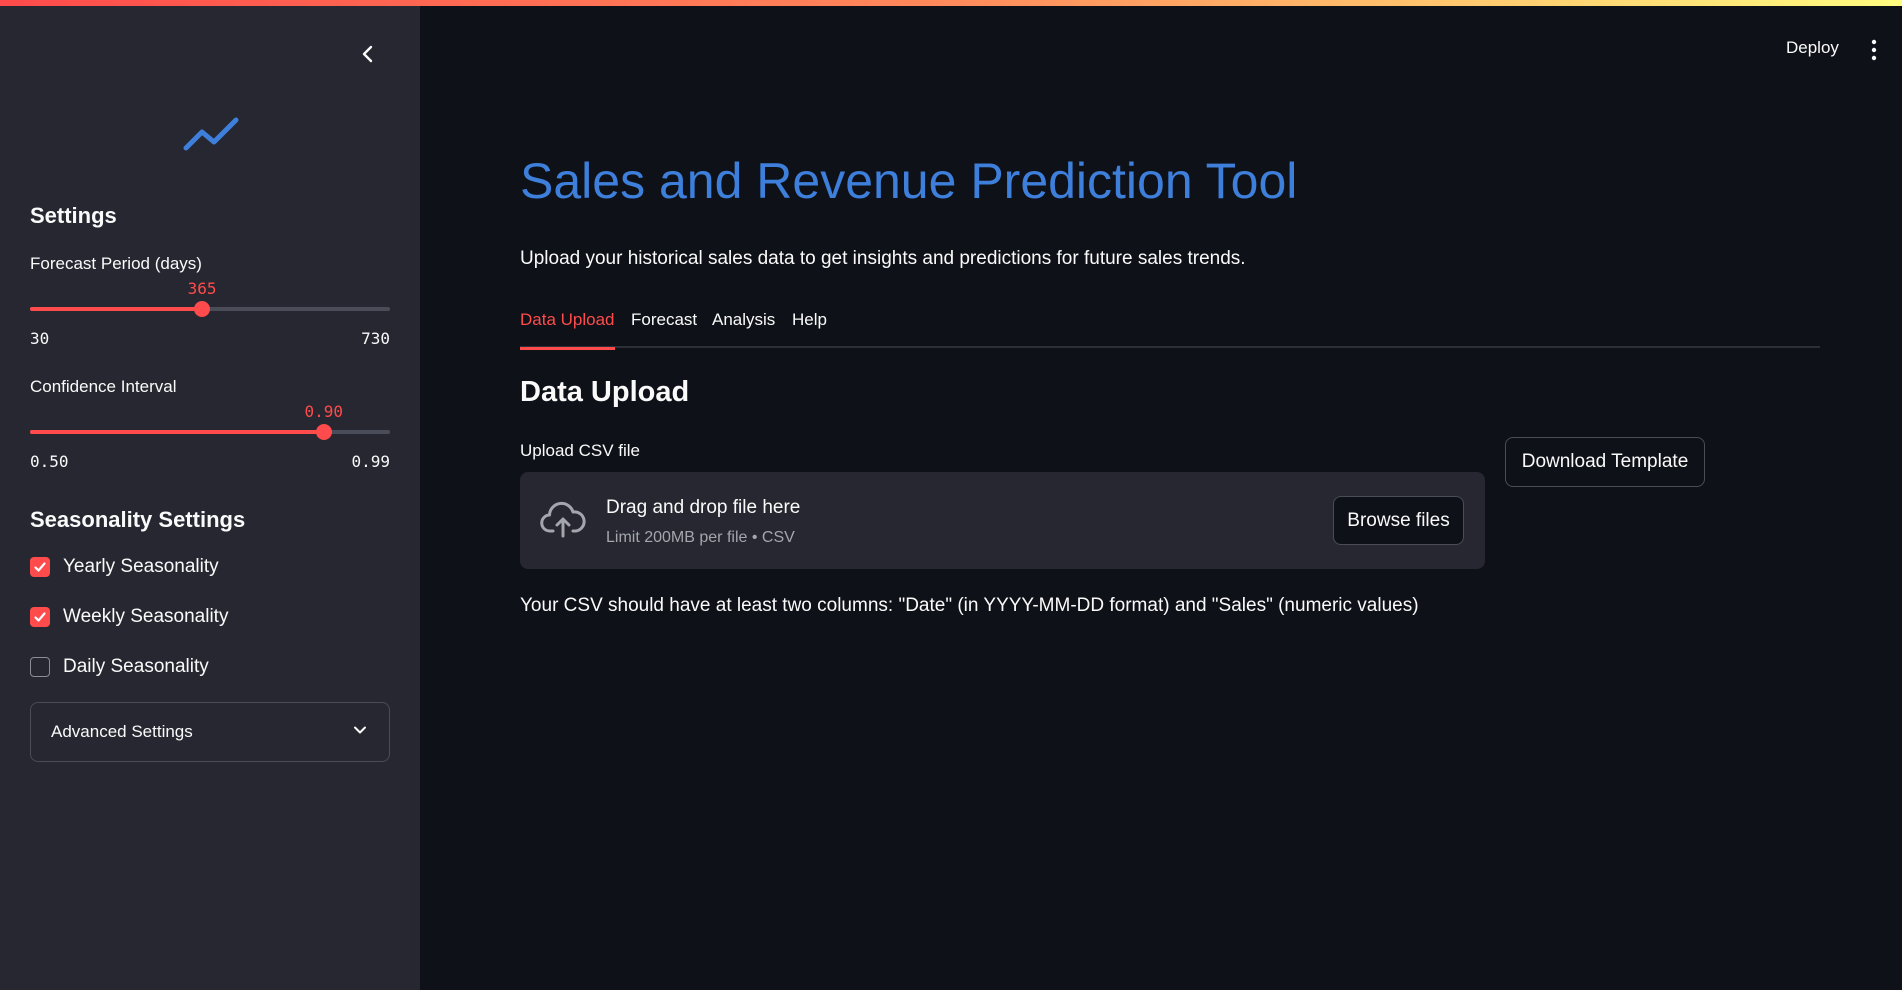 This screenshot has width=1902, height=990. I want to click on upload-limit-text: Limit 200MB per file • CSV, so click(700, 537).